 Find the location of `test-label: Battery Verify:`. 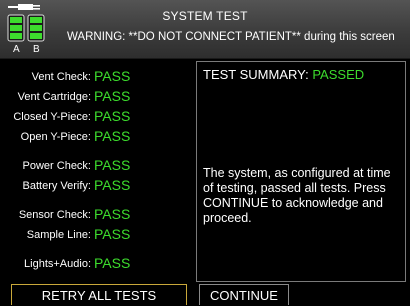

test-label: Battery Verify: is located at coordinates (56, 186).